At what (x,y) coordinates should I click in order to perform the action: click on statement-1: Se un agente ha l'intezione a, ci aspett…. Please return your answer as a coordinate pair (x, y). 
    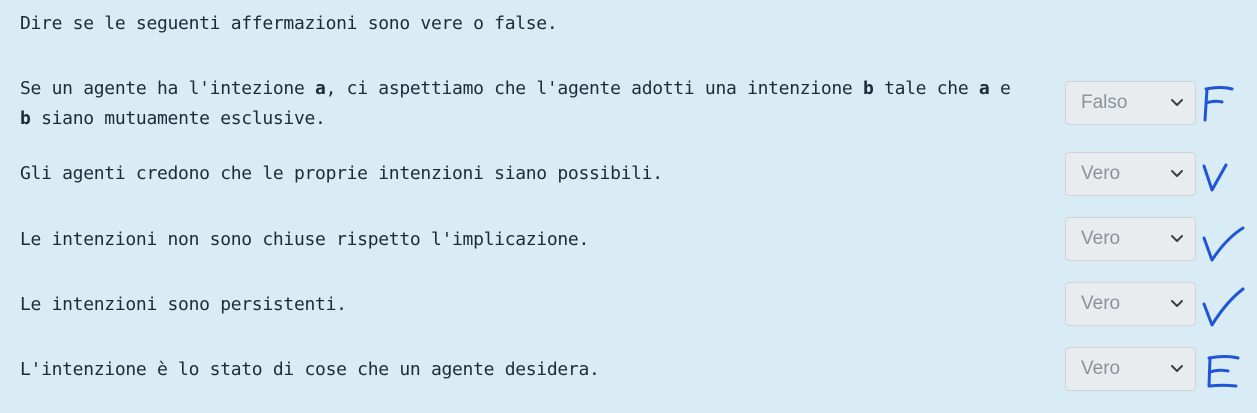
    Looking at the image, I should click on (515, 103).